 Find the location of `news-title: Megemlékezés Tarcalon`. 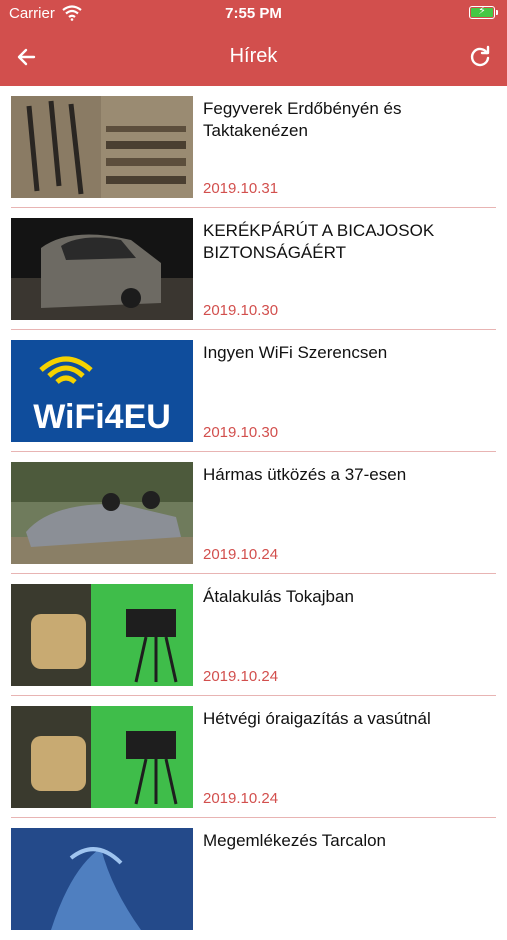

news-title: Megemlékezés Tarcalon is located at coordinates (294, 840).